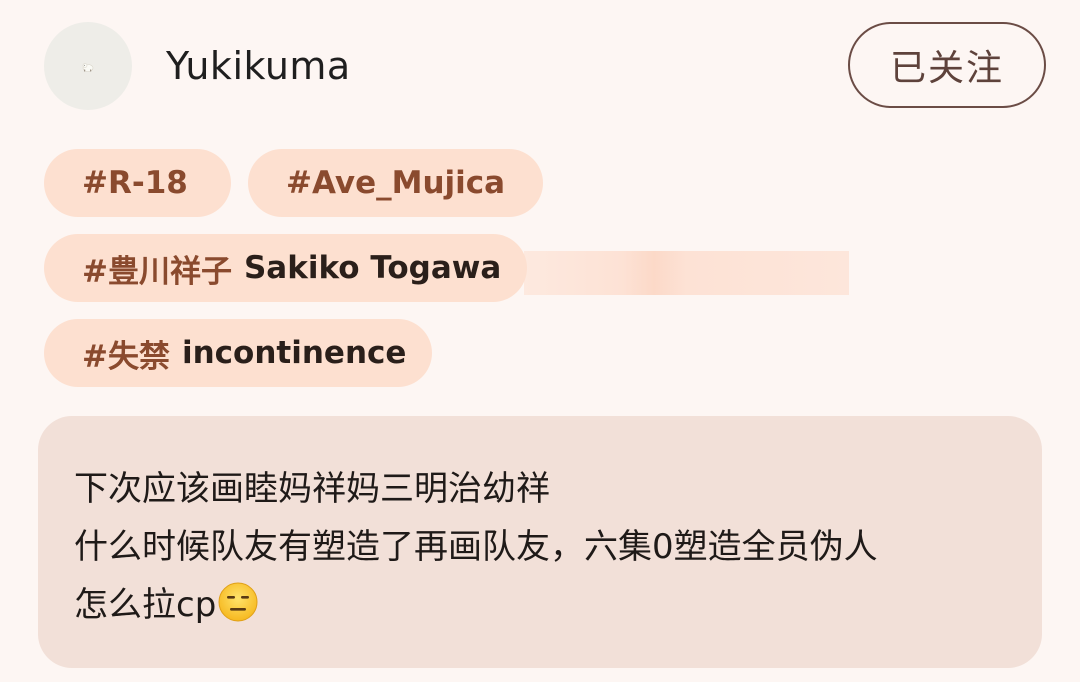 This screenshot has height=682, width=1080. Describe the element at coordinates (947, 65) in the screenshot. I see `following-button: 已关注` at that location.